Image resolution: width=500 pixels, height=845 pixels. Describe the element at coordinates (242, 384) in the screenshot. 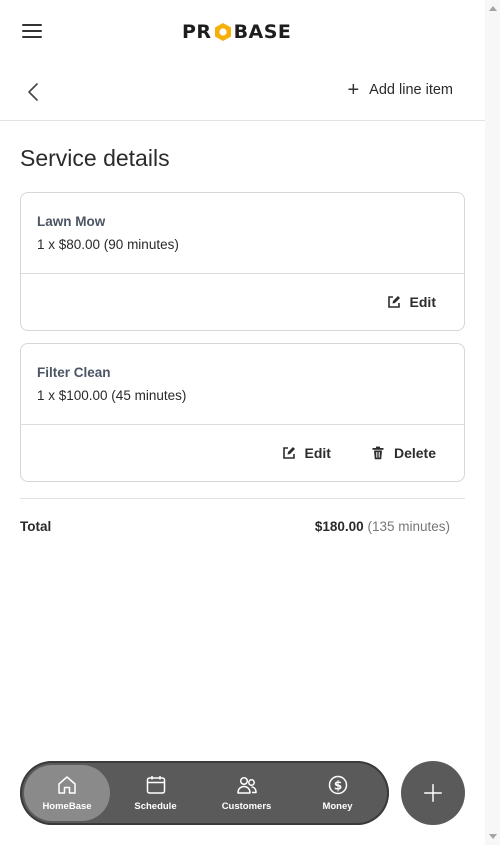

I see `line-item-info: Filter Clean 1 x $100.00 (45 minutes)` at that location.